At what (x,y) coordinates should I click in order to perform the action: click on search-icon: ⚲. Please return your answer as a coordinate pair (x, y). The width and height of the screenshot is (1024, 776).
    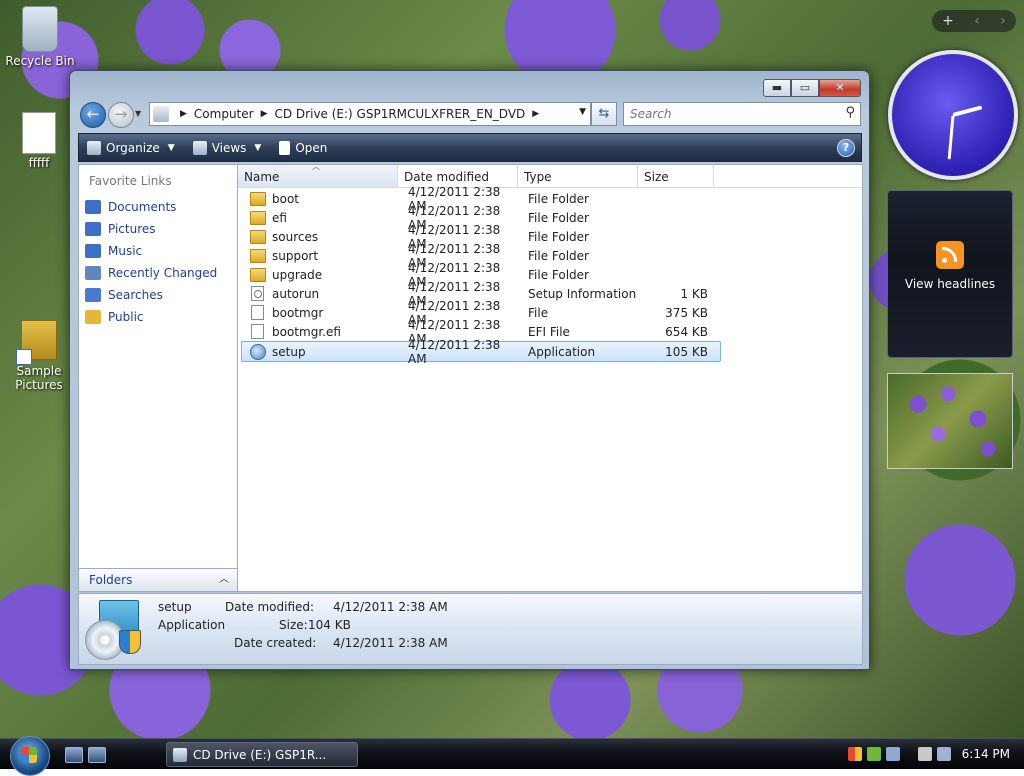
    Looking at the image, I should click on (850, 112).